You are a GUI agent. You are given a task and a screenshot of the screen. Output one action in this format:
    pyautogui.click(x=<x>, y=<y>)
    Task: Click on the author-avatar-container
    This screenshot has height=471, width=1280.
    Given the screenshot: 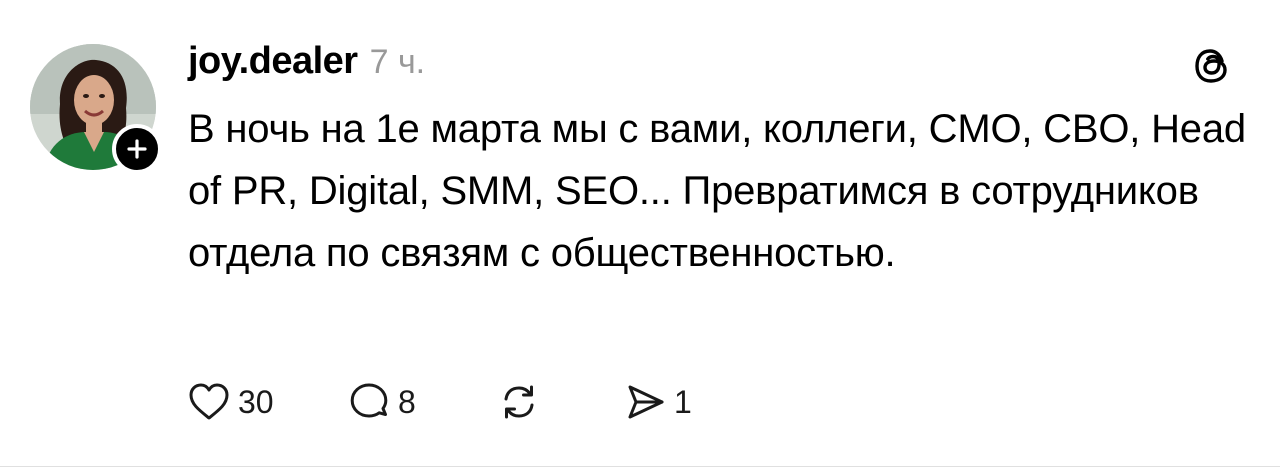 What is the action you would take?
    pyautogui.click(x=96, y=109)
    